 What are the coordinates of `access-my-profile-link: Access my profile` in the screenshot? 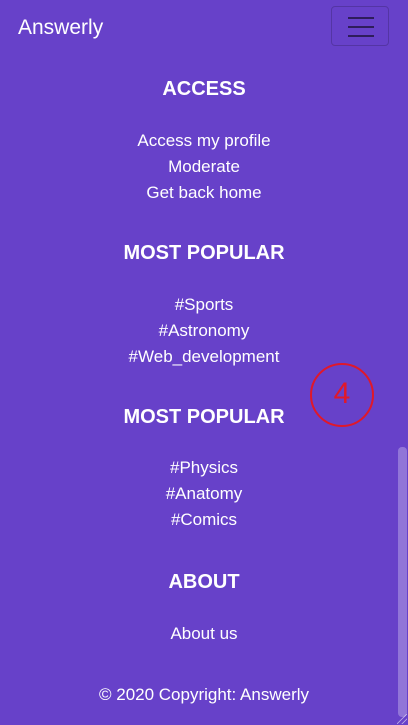 It's located at (203, 140).